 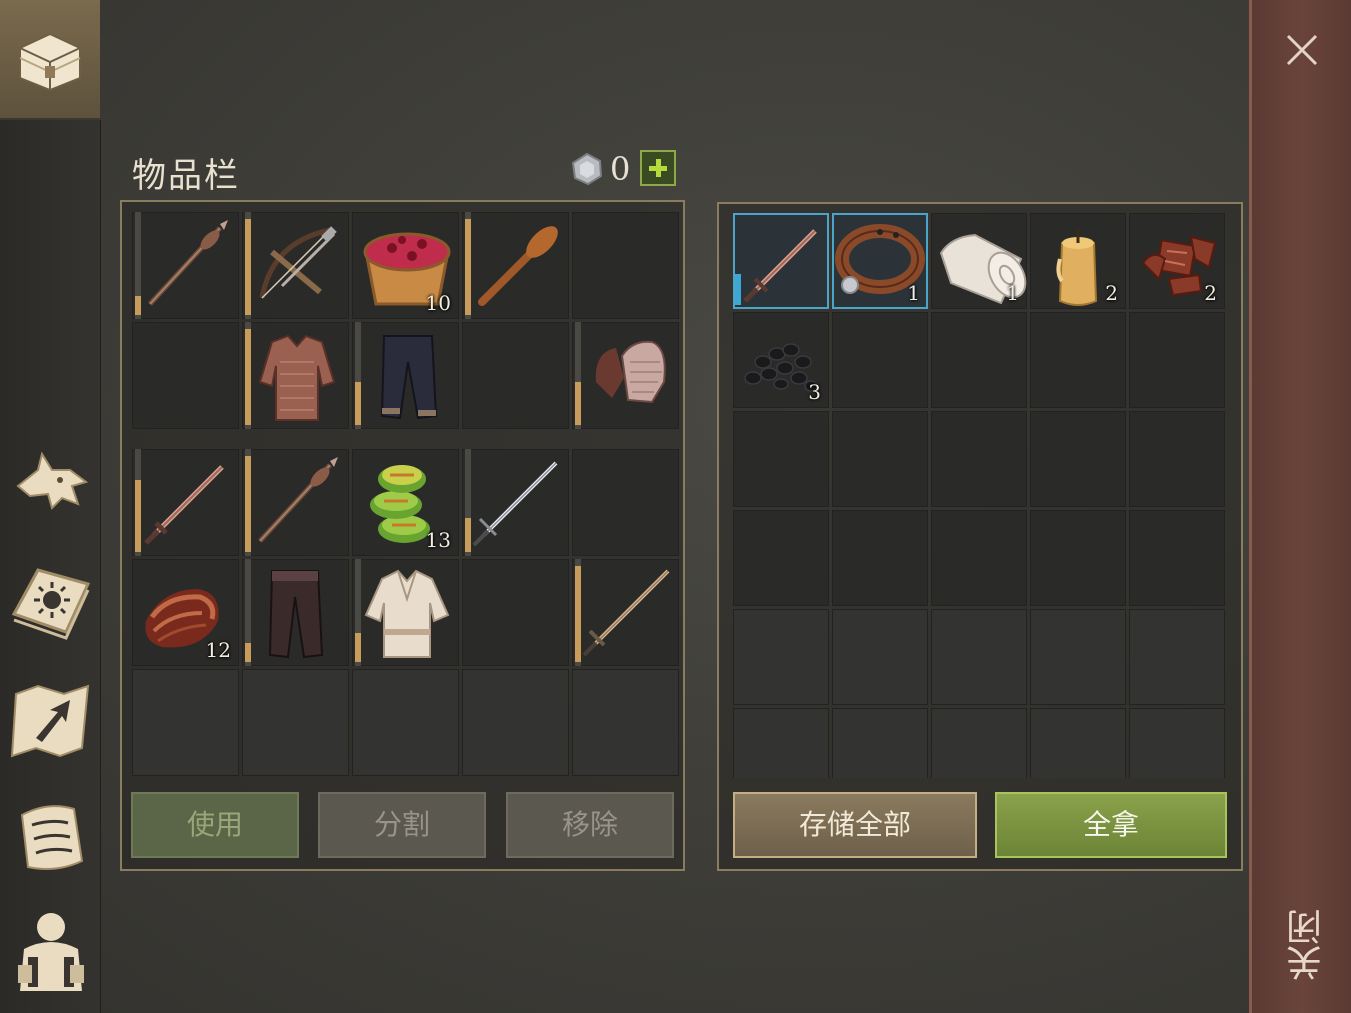 What do you see at coordinates (405, 265) in the screenshot?
I see `equipment-slot: 10` at bounding box center [405, 265].